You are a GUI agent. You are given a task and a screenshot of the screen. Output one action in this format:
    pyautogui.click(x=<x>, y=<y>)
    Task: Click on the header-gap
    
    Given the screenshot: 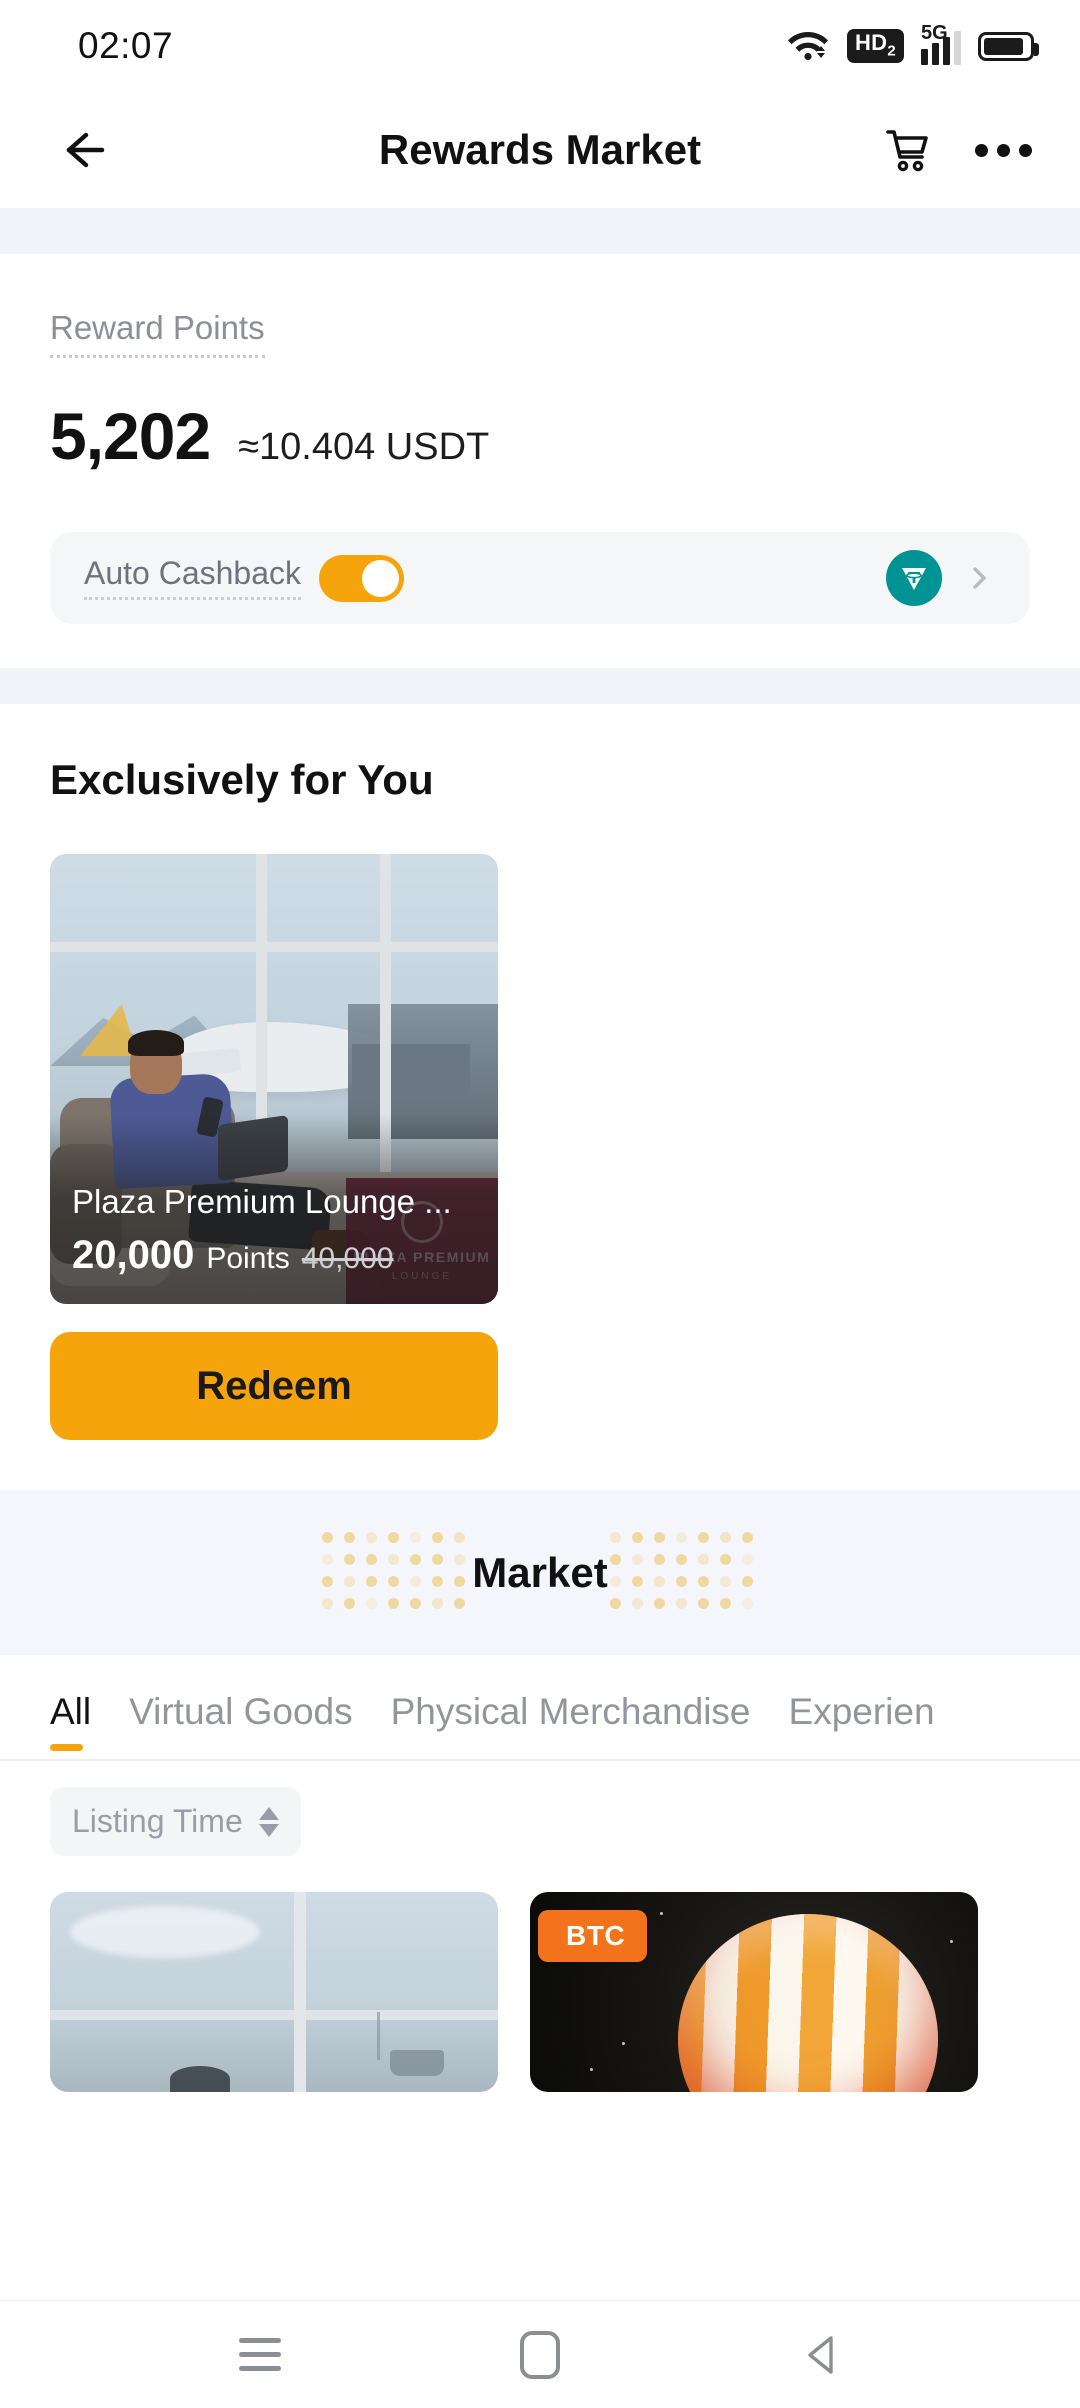 What is the action you would take?
    pyautogui.click(x=540, y=231)
    